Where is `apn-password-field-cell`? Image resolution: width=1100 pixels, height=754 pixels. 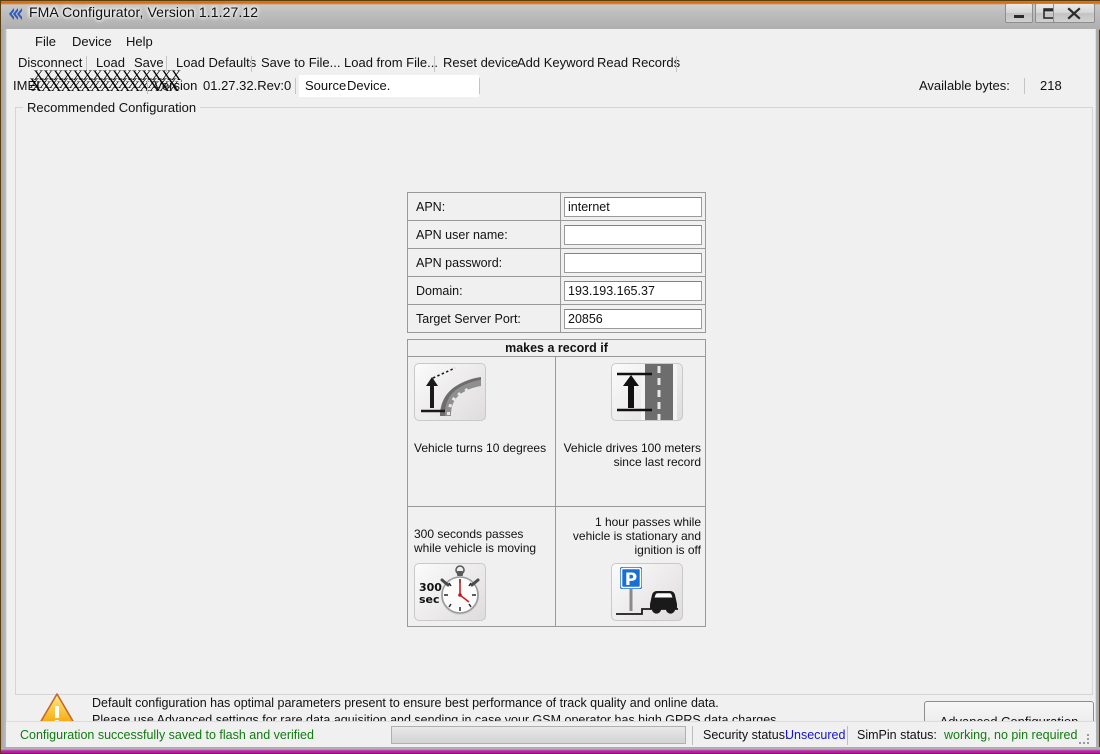
apn-password-field-cell is located at coordinates (633, 262).